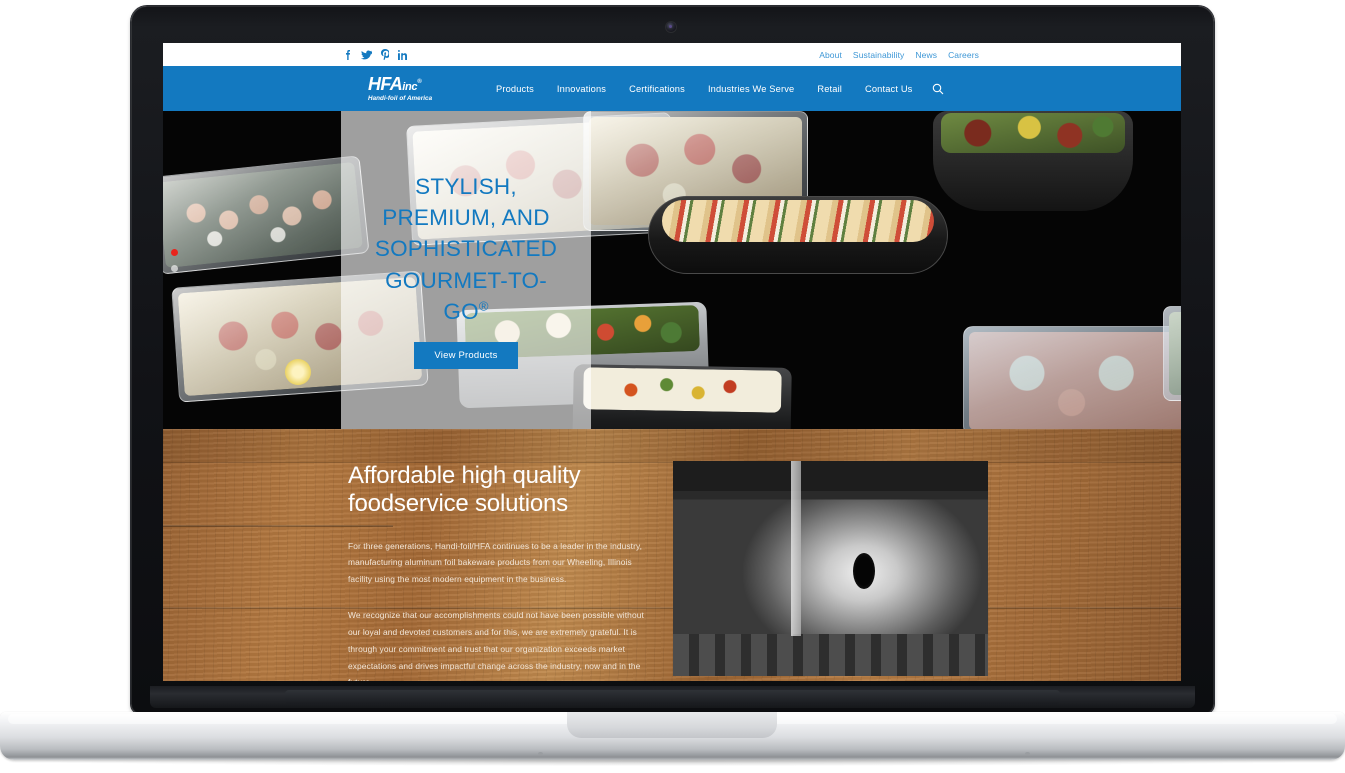 The image size is (1345, 773). I want to click on laptop-hinge-bar, so click(672, 697).